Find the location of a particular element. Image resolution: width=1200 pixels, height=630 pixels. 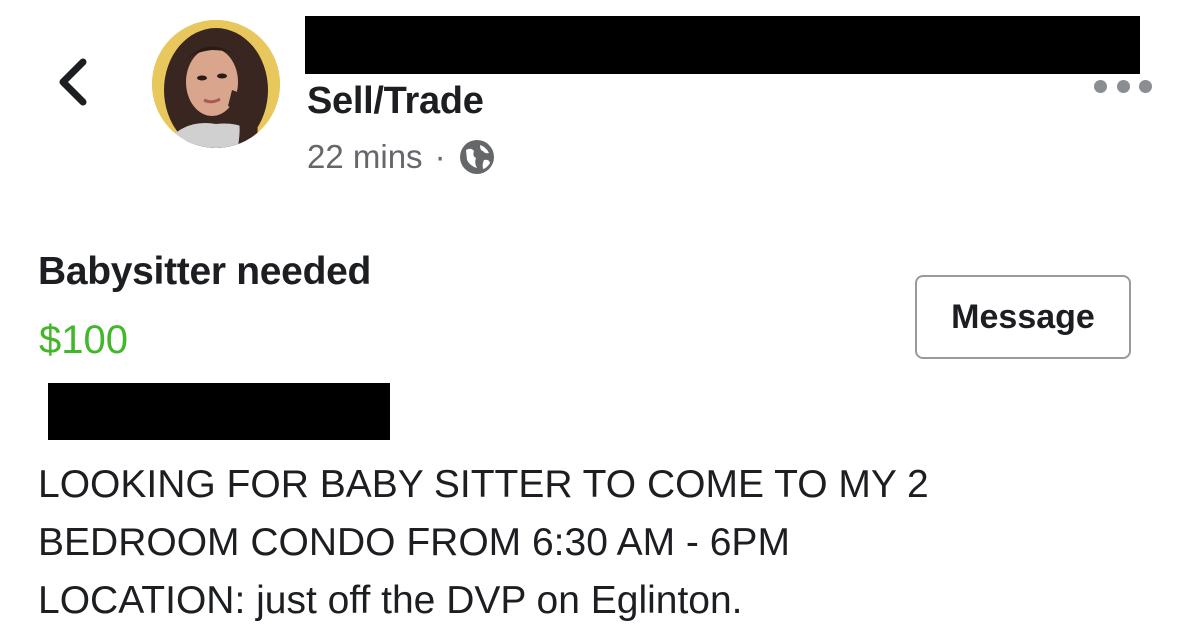

back-button is located at coordinates (73, 82).